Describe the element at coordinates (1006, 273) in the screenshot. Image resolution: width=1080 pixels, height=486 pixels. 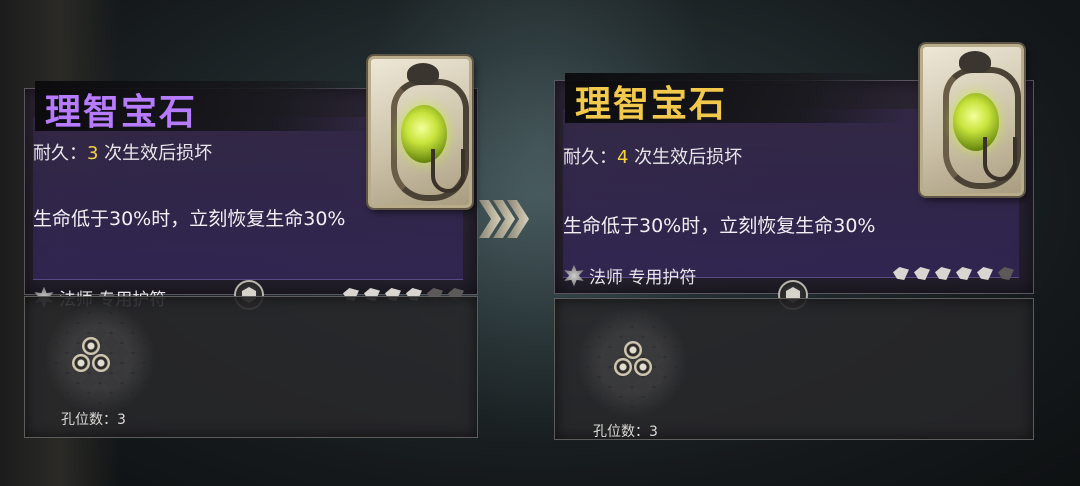
I see `star-empty-icon` at that location.